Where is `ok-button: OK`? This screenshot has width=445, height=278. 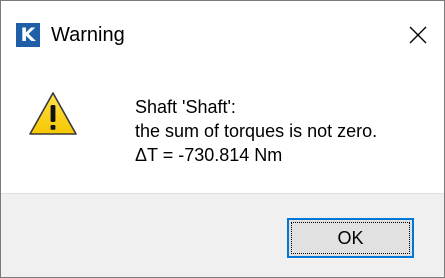
ok-button: OK is located at coordinates (350, 238).